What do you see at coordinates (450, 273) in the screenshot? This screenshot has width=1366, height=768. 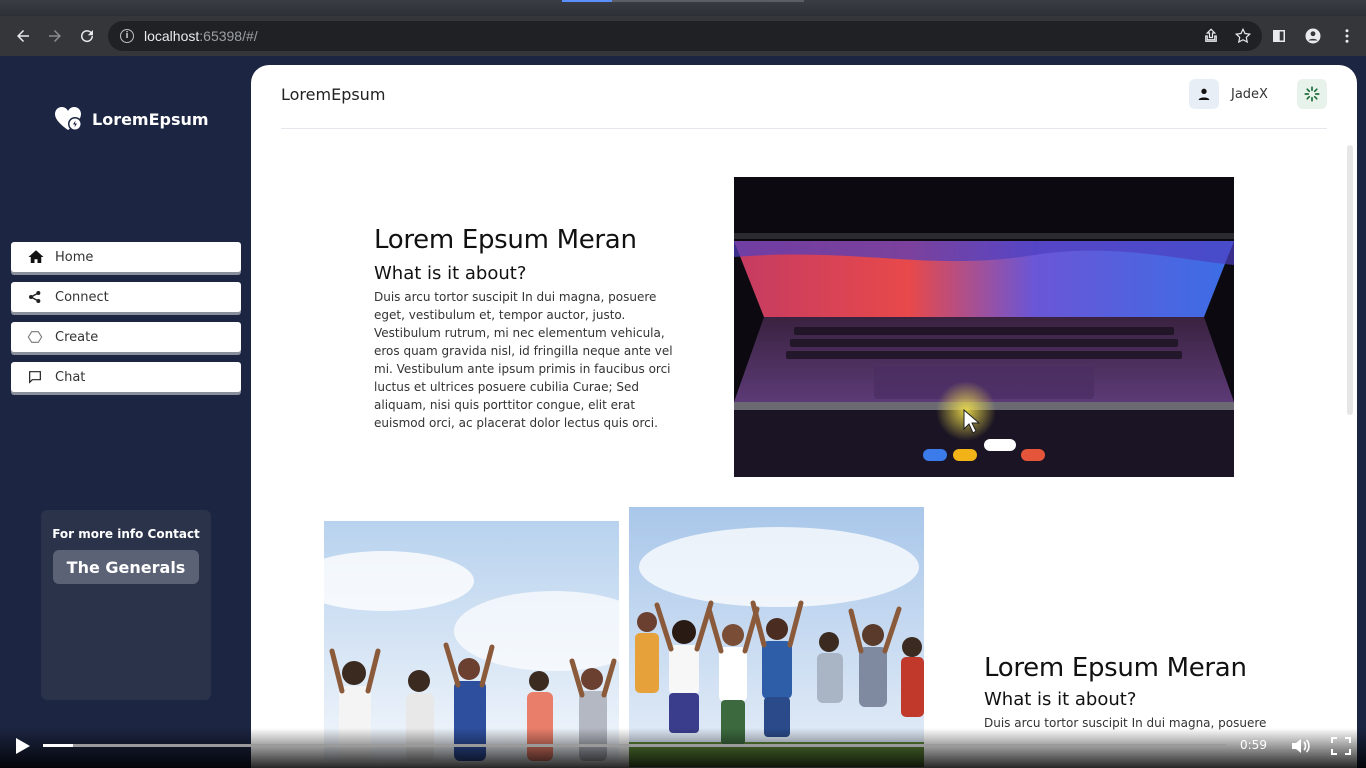 I see `hero-subheading: What is it about?` at bounding box center [450, 273].